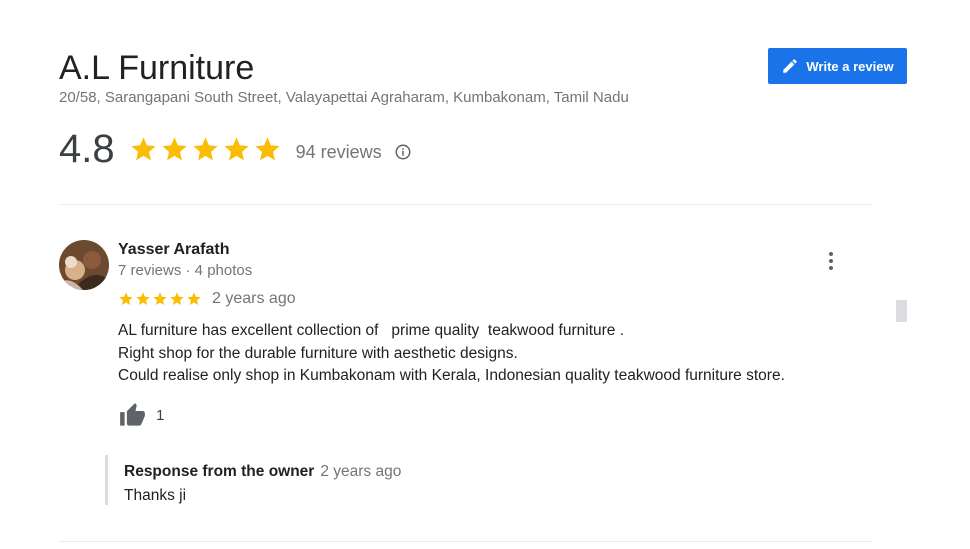  I want to click on owner-response-text: Thanks ji, so click(155, 495).